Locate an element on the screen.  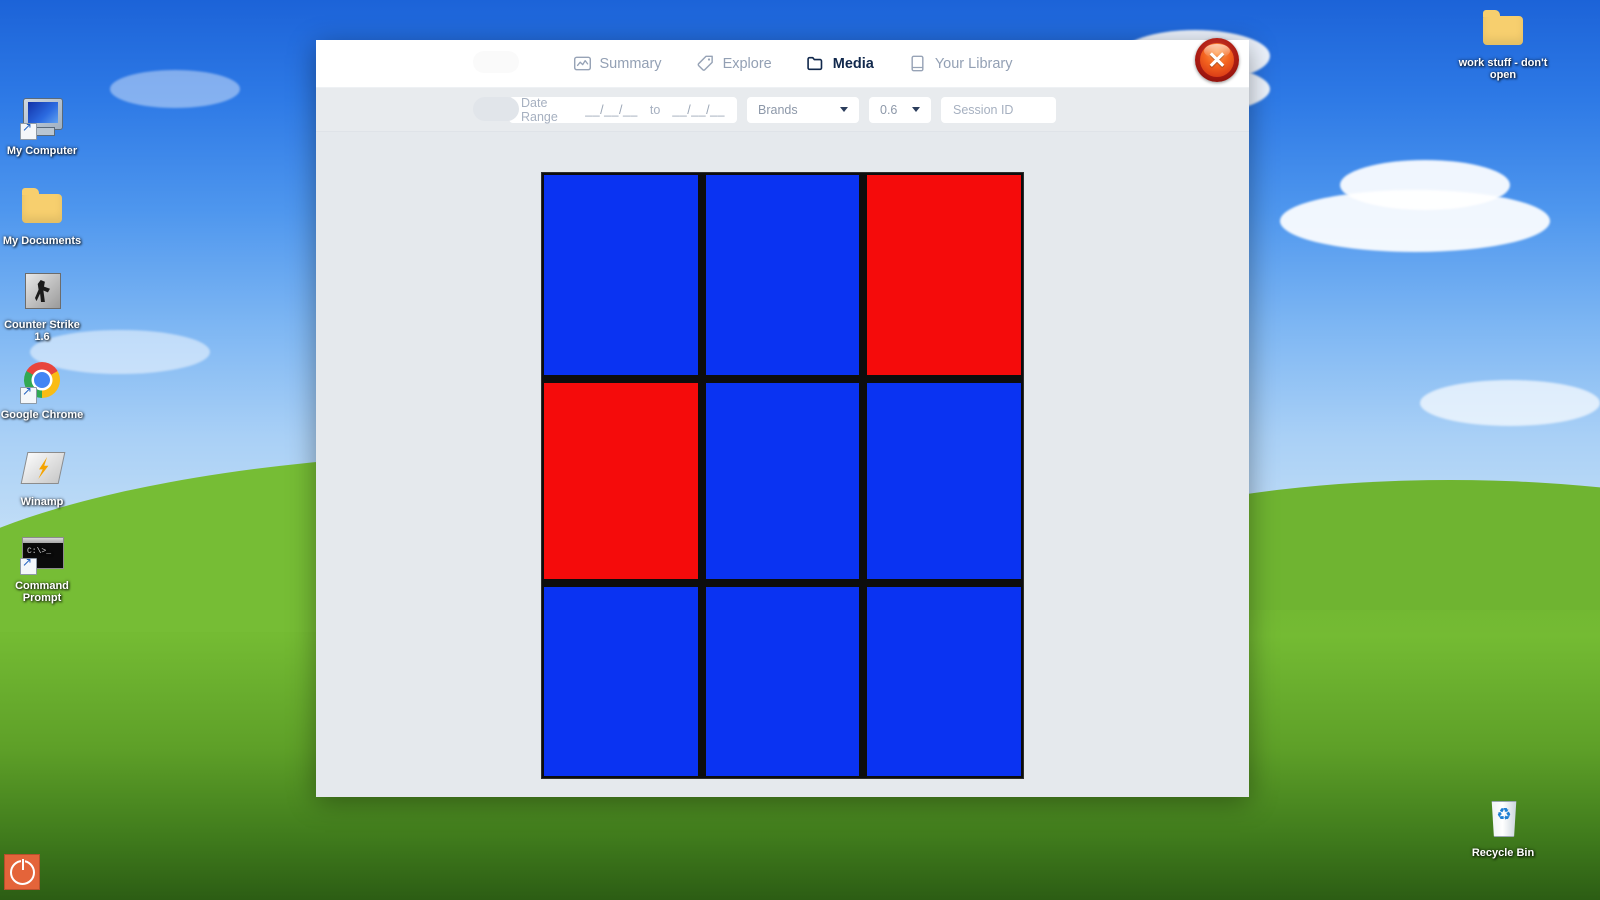
app-logo-placeholder is located at coordinates (496, 62).